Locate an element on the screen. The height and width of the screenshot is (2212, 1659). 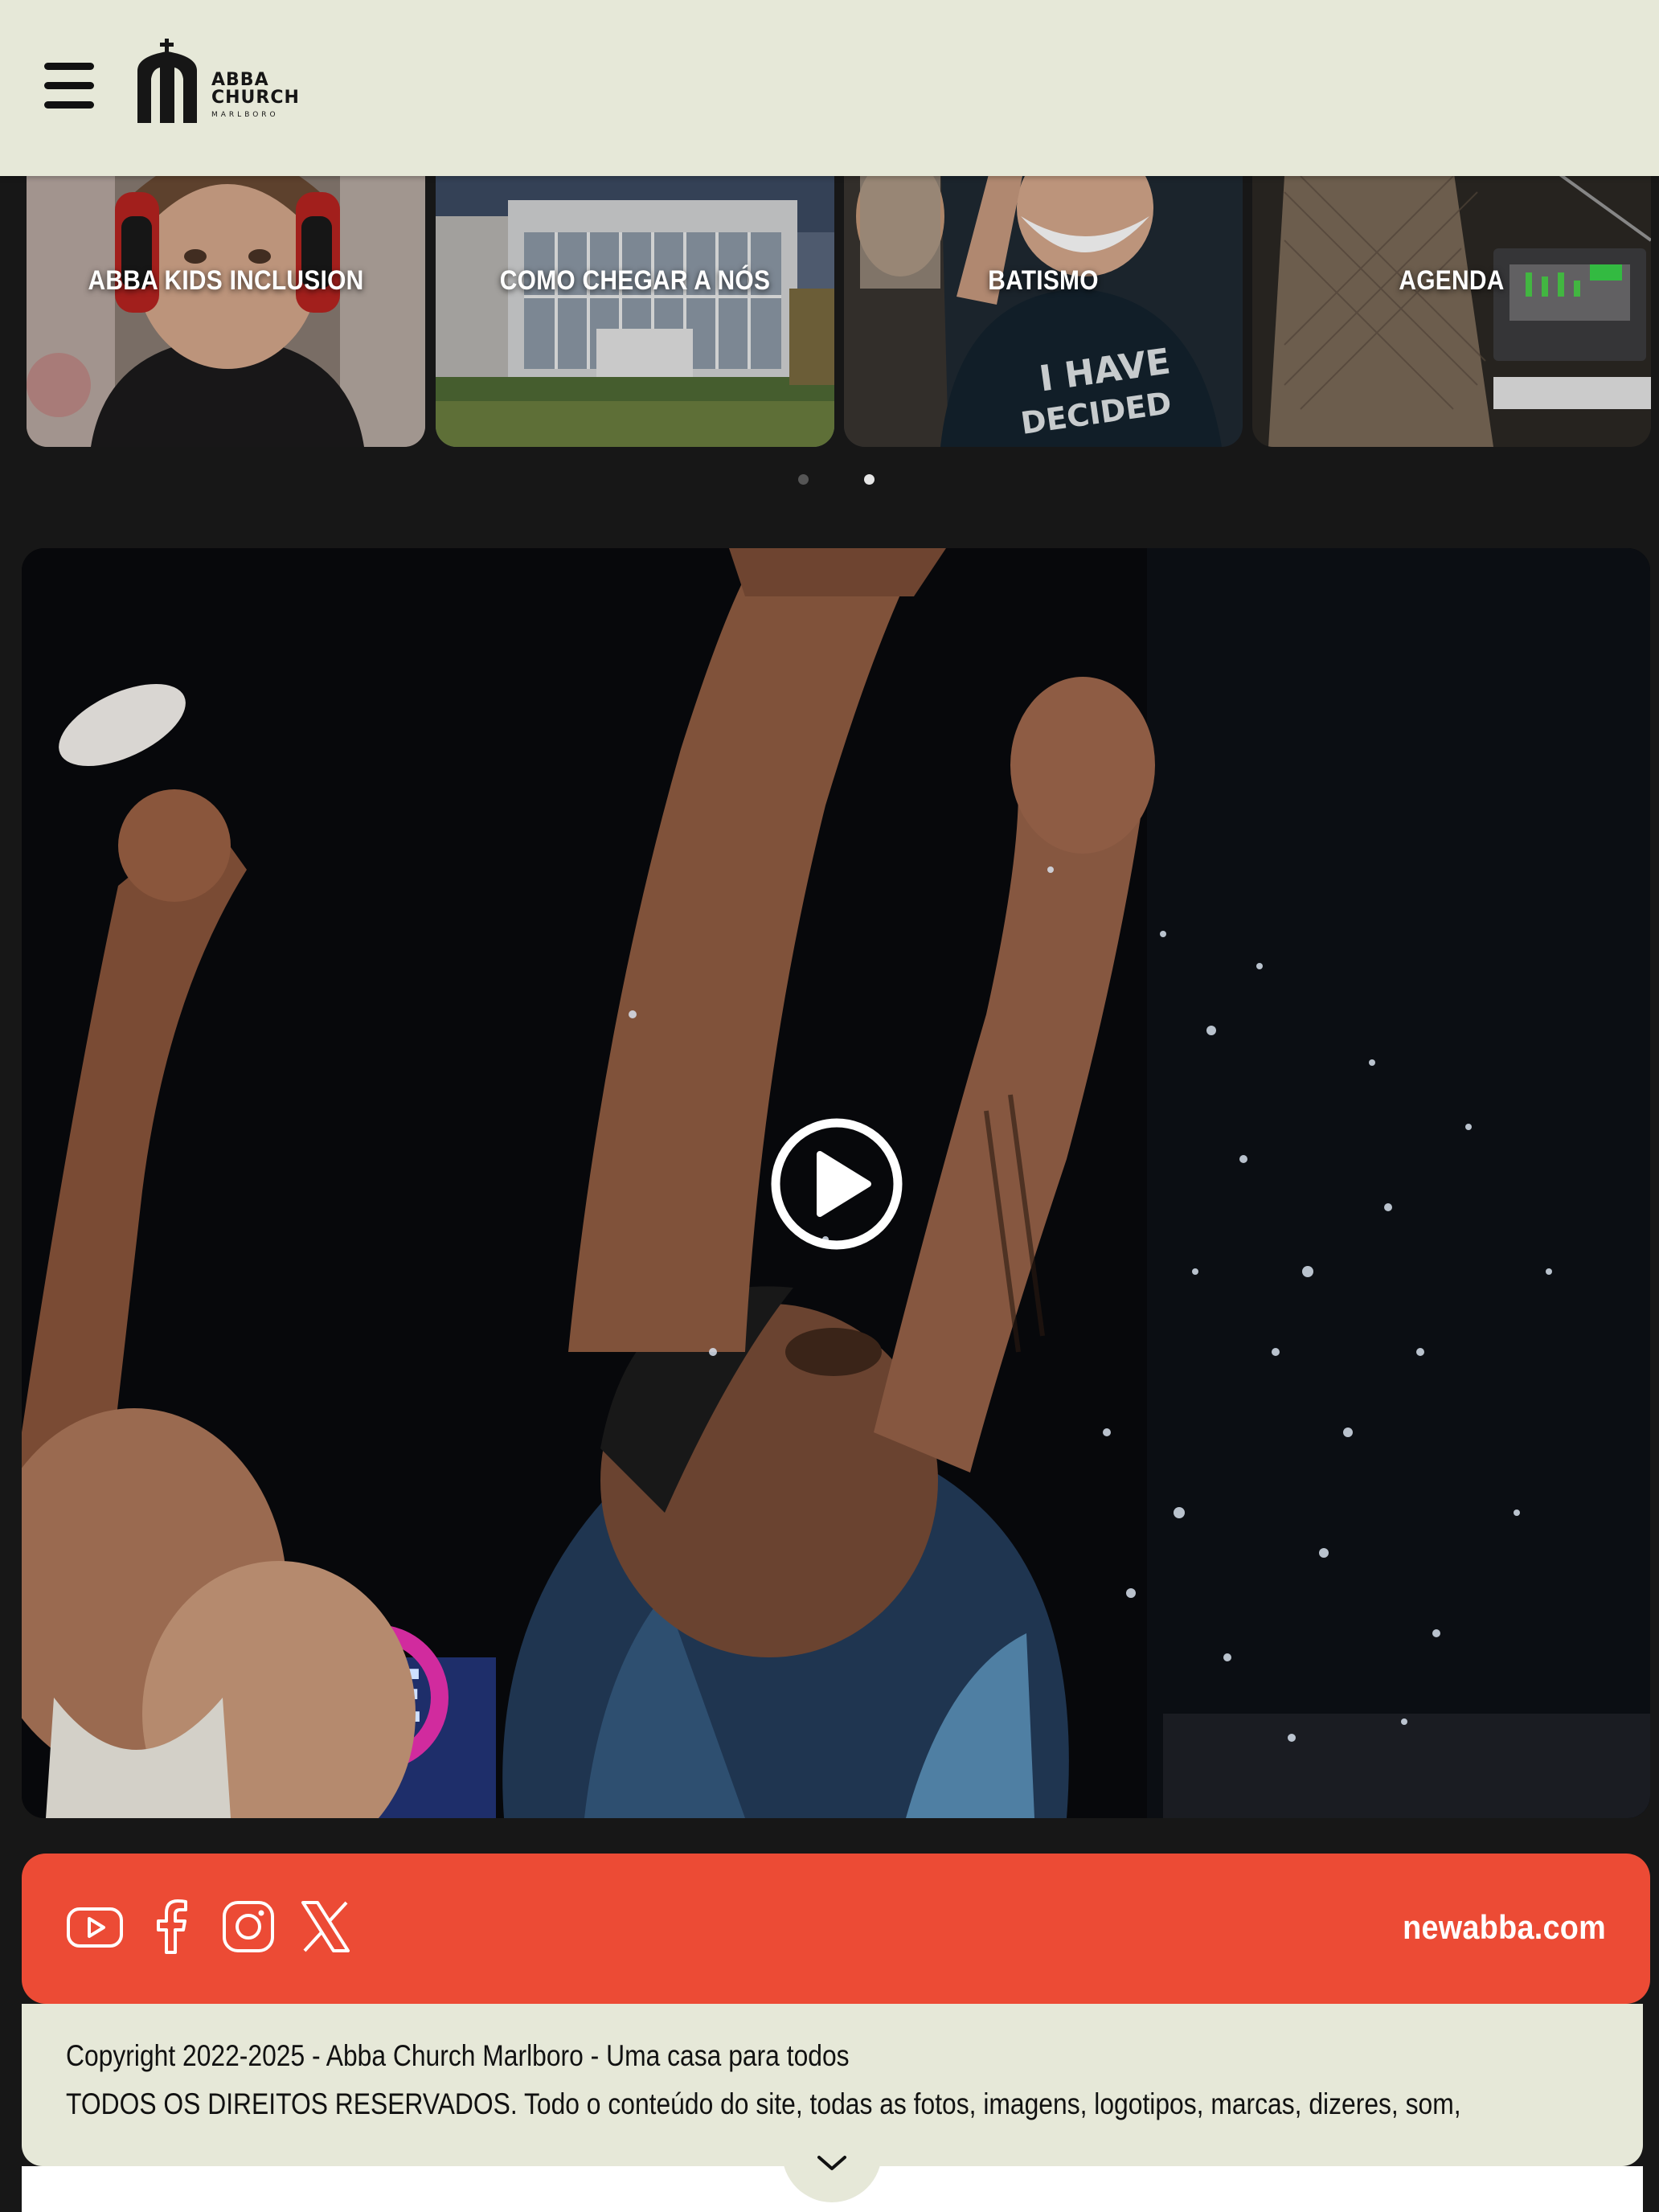
card-image-building is located at coordinates (635, 311).